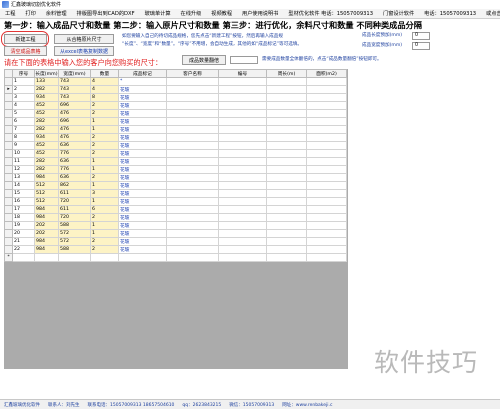  What do you see at coordinates (74, 105) in the screenshot?
I see `table-cell: 696` at bounding box center [74, 105].